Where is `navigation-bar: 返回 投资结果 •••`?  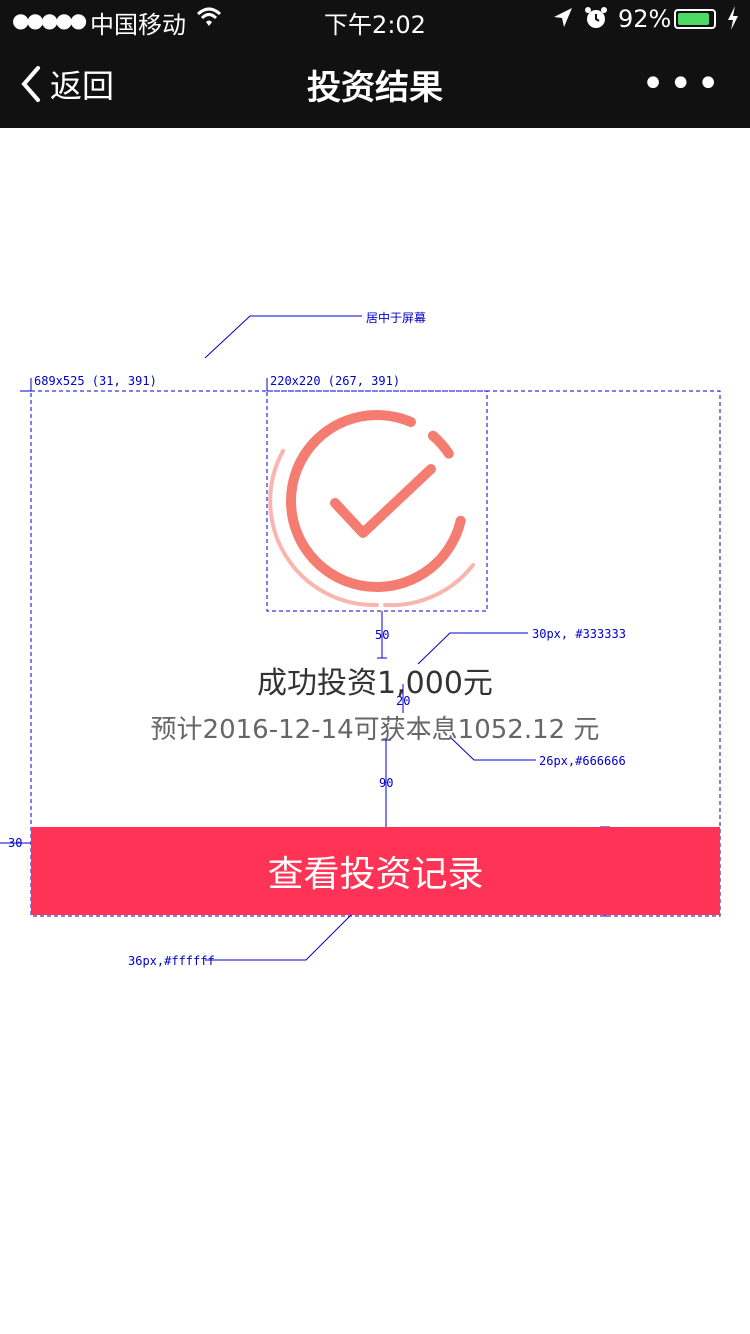
navigation-bar: 返回 投资结果 ••• is located at coordinates (375, 84).